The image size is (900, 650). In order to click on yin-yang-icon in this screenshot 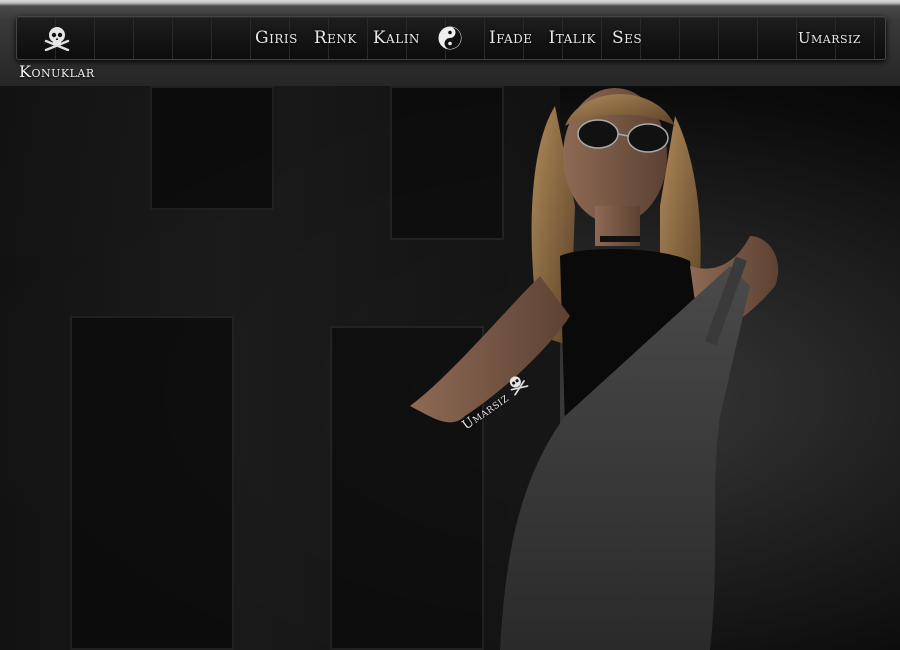, I will do `click(450, 38)`.